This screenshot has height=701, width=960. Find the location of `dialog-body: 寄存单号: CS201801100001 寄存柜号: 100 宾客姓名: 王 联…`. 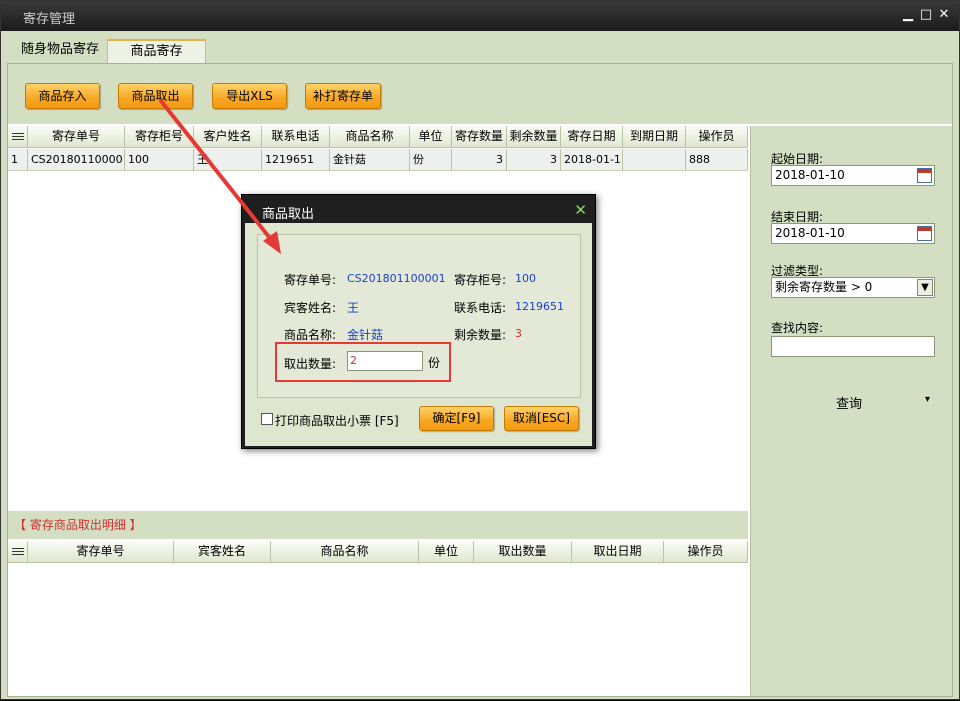

dialog-body: 寄存单号: CS201801100001 寄存柜号: 100 宾客姓名: 王 联… is located at coordinates (418, 334).